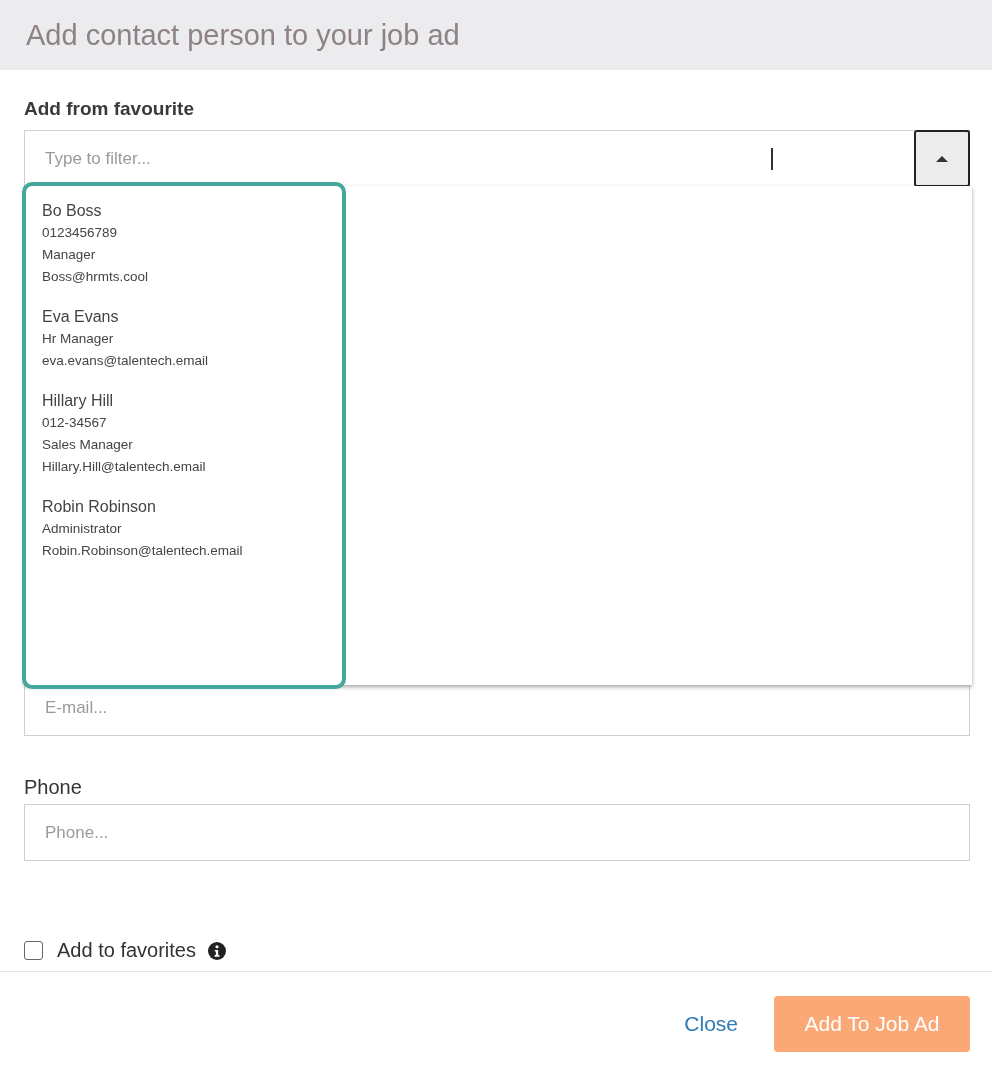 The height and width of the screenshot is (1066, 992). I want to click on contact-detail: Boss@hrmts.cool, so click(95, 277).